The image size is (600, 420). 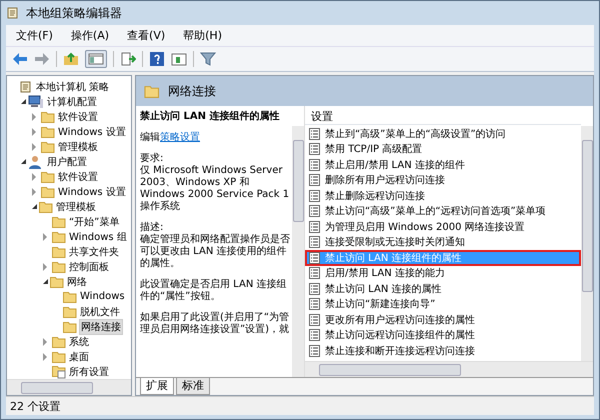 I want to click on menu-item: 文件(F), so click(x=34, y=35).